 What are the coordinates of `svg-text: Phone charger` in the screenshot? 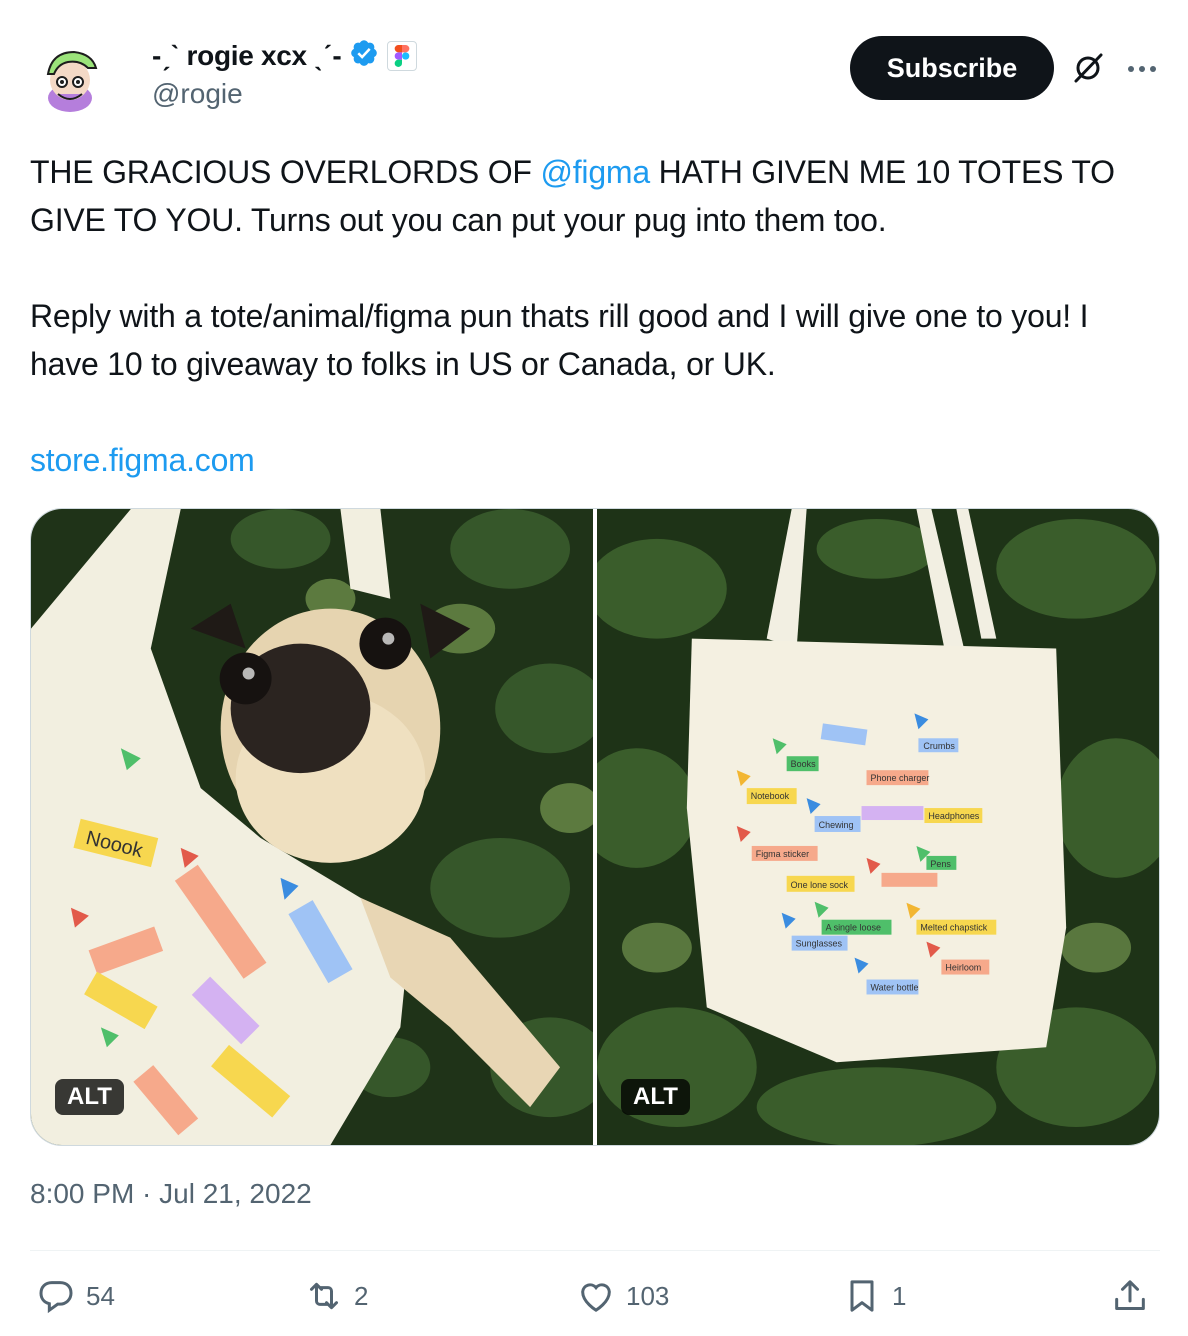 It's located at (900, 778).